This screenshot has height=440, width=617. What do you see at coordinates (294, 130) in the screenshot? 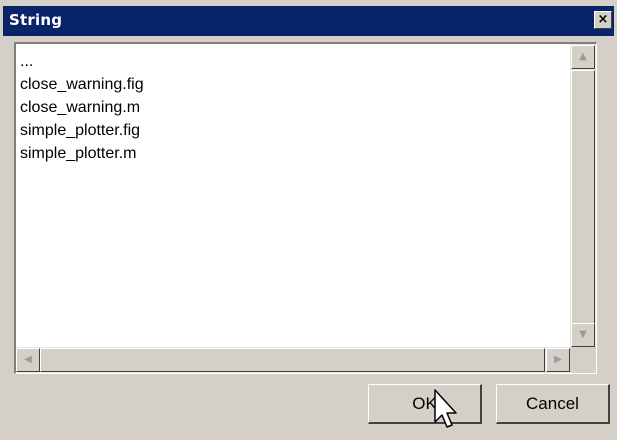
I see `list-item: simple_plotter.fig` at bounding box center [294, 130].